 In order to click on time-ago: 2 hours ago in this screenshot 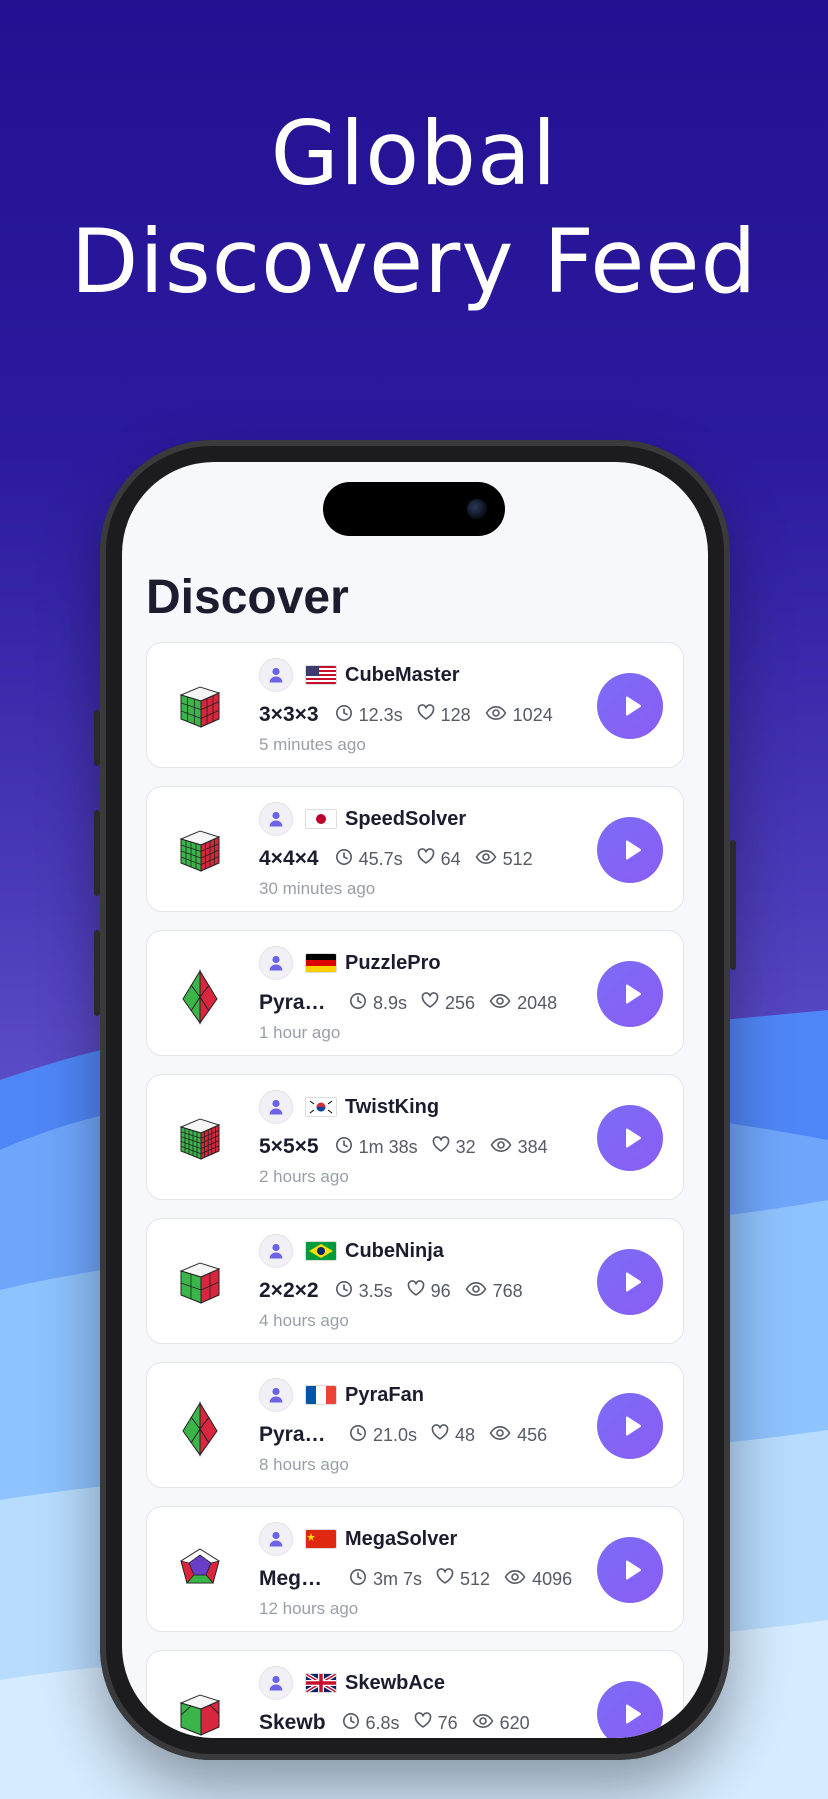, I will do `click(304, 1176)`.